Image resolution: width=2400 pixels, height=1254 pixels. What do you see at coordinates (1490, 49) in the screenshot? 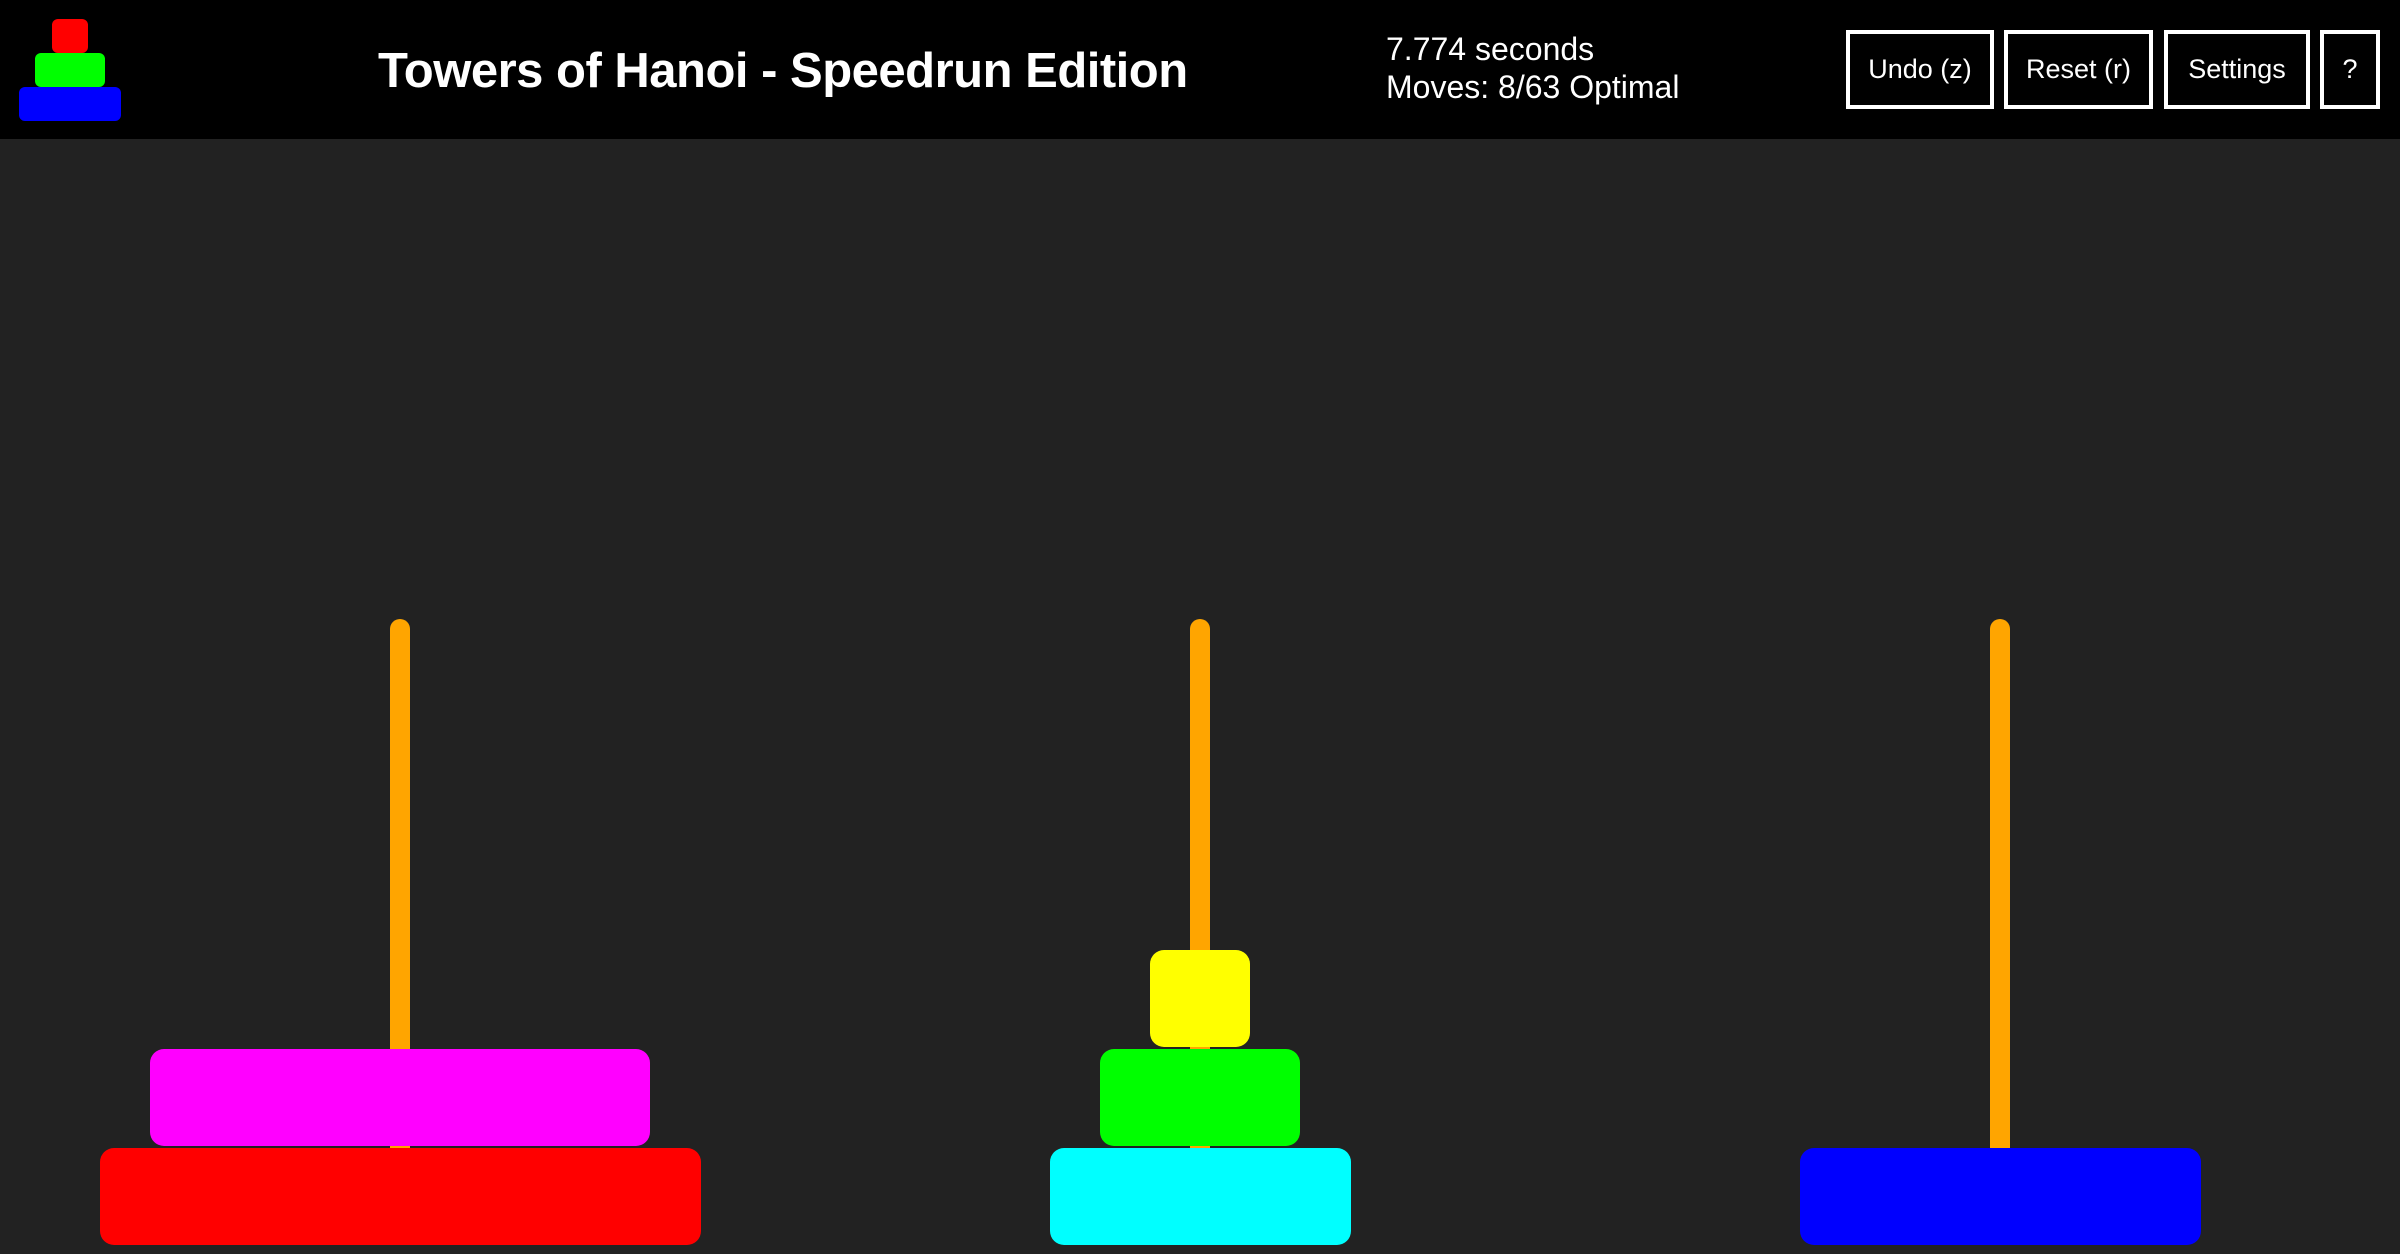
I see `timer-text: 7.774 seconds` at bounding box center [1490, 49].